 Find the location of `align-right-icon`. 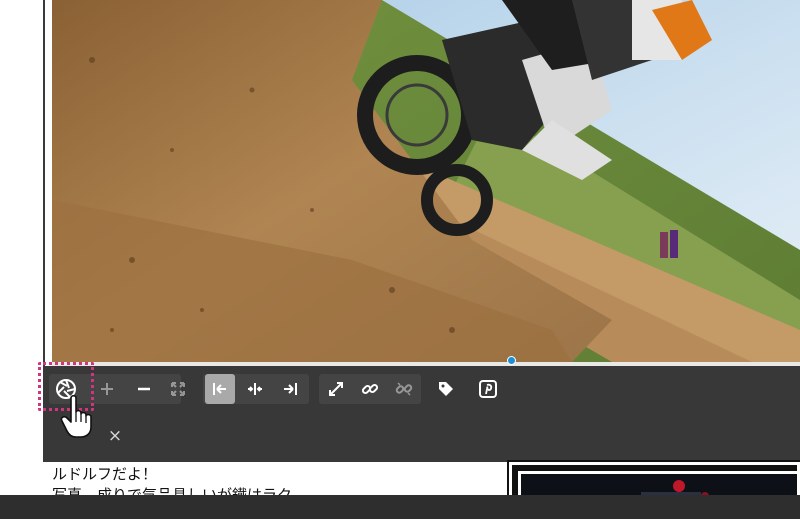

align-right-icon is located at coordinates (290, 389).